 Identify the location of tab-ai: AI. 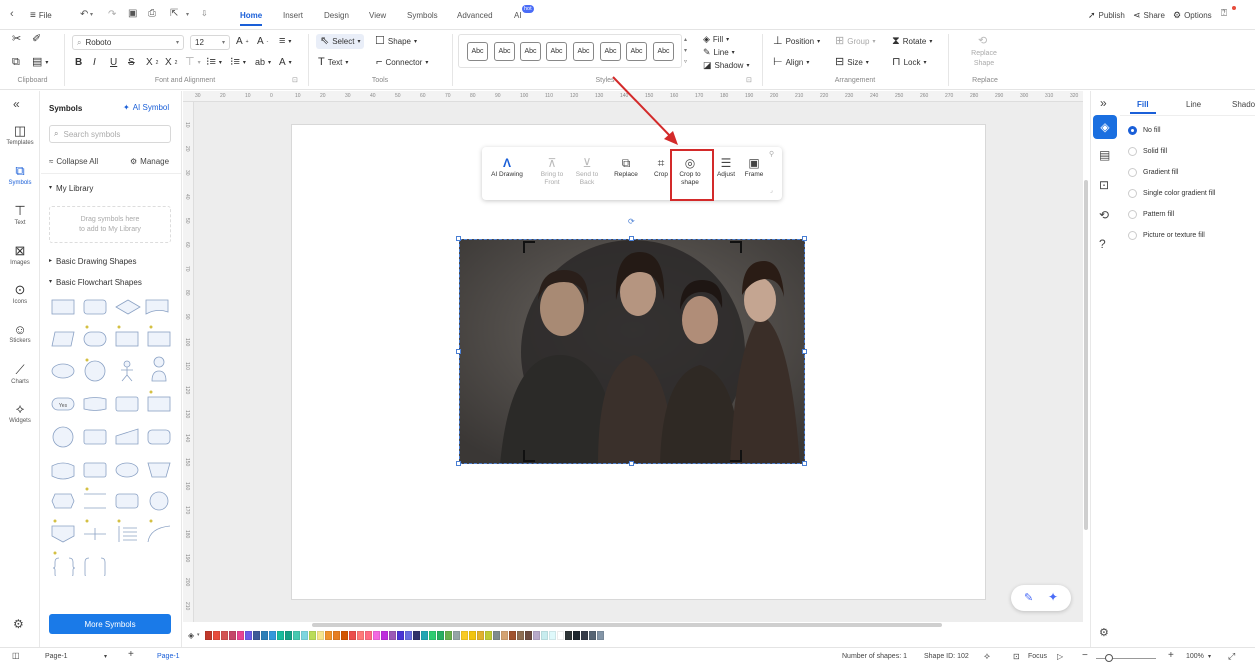
(518, 15).